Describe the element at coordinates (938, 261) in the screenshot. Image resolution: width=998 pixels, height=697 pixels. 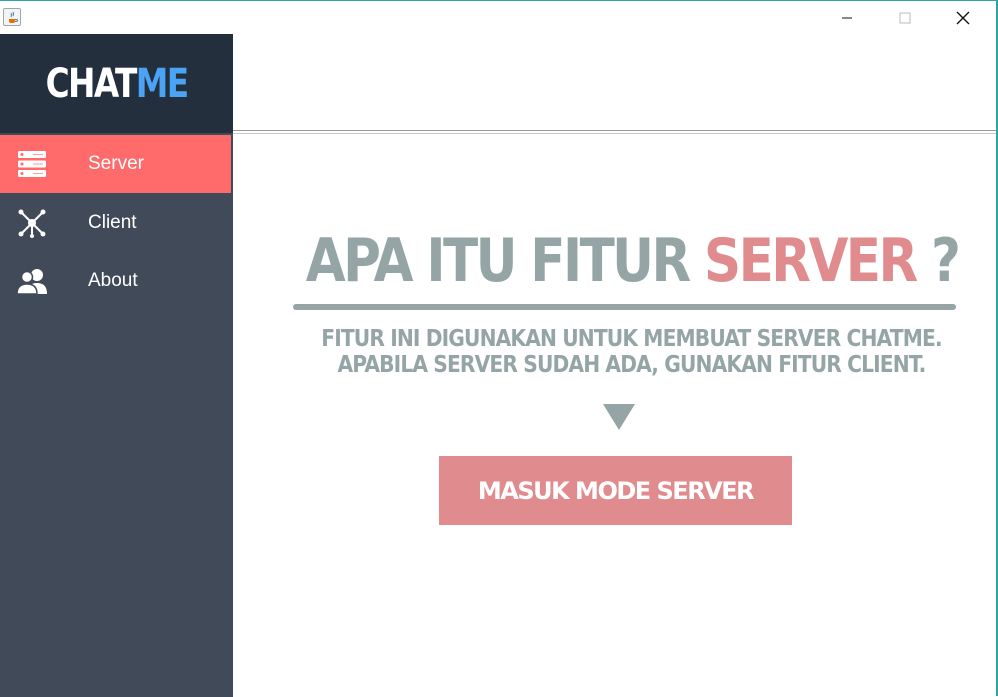
I see `title-suffix: ?` at that location.